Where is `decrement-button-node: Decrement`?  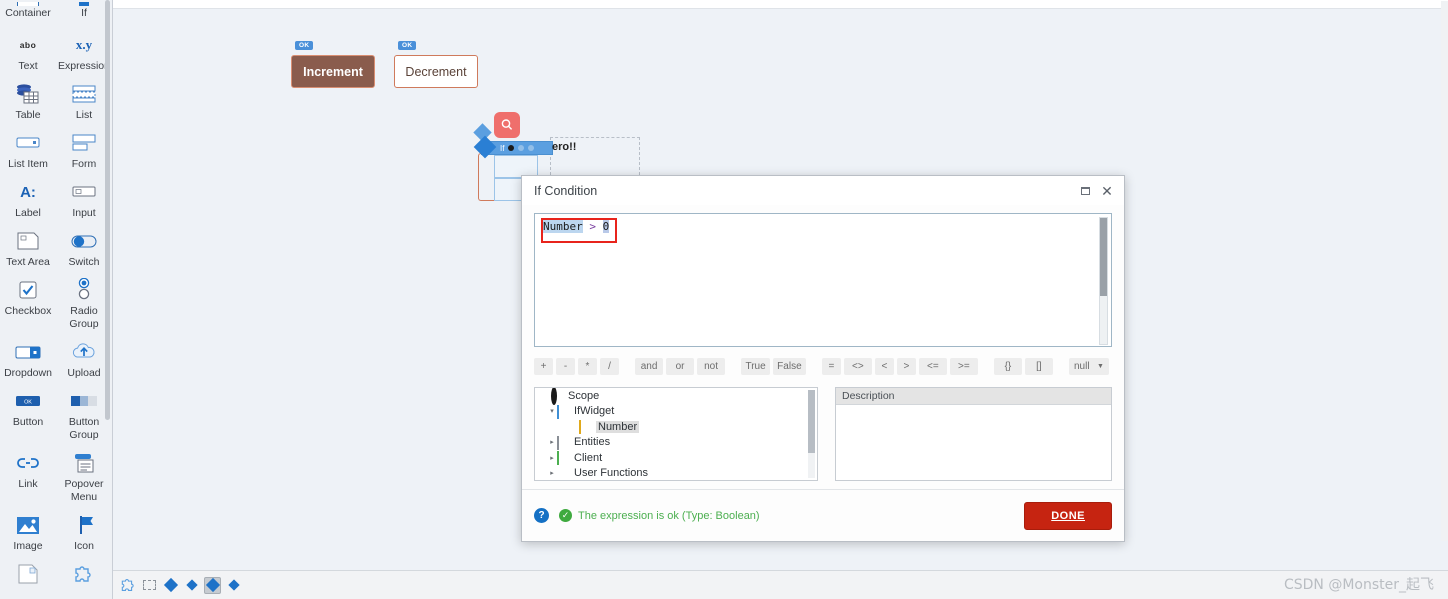 decrement-button-node: Decrement is located at coordinates (436, 71).